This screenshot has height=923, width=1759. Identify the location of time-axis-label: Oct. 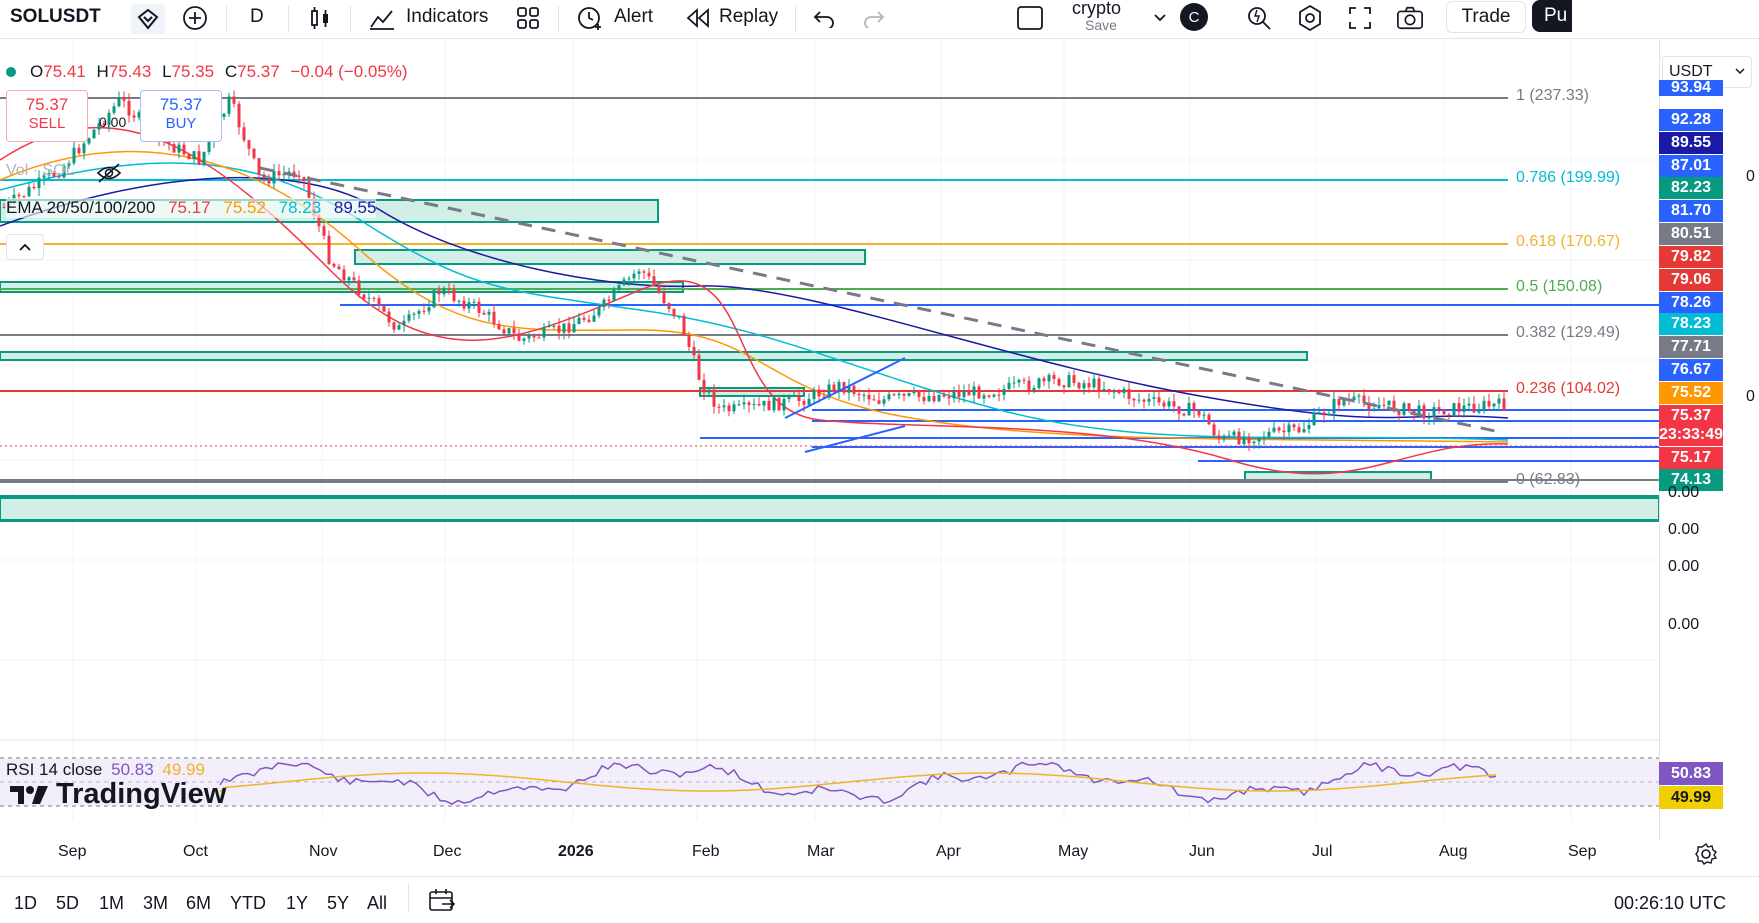
(195, 851).